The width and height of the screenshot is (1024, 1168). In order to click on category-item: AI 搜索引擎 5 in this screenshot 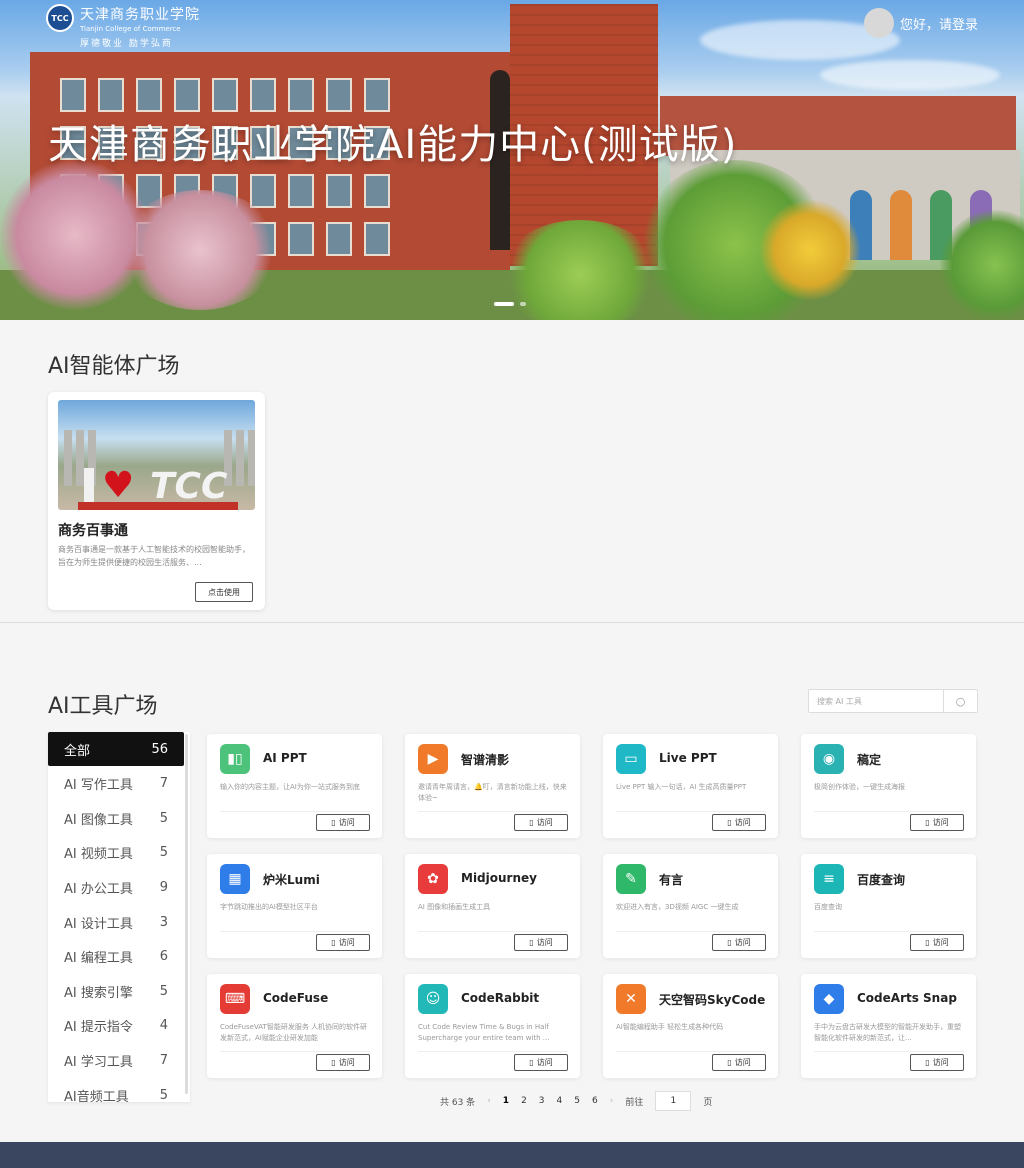, I will do `click(116, 991)`.